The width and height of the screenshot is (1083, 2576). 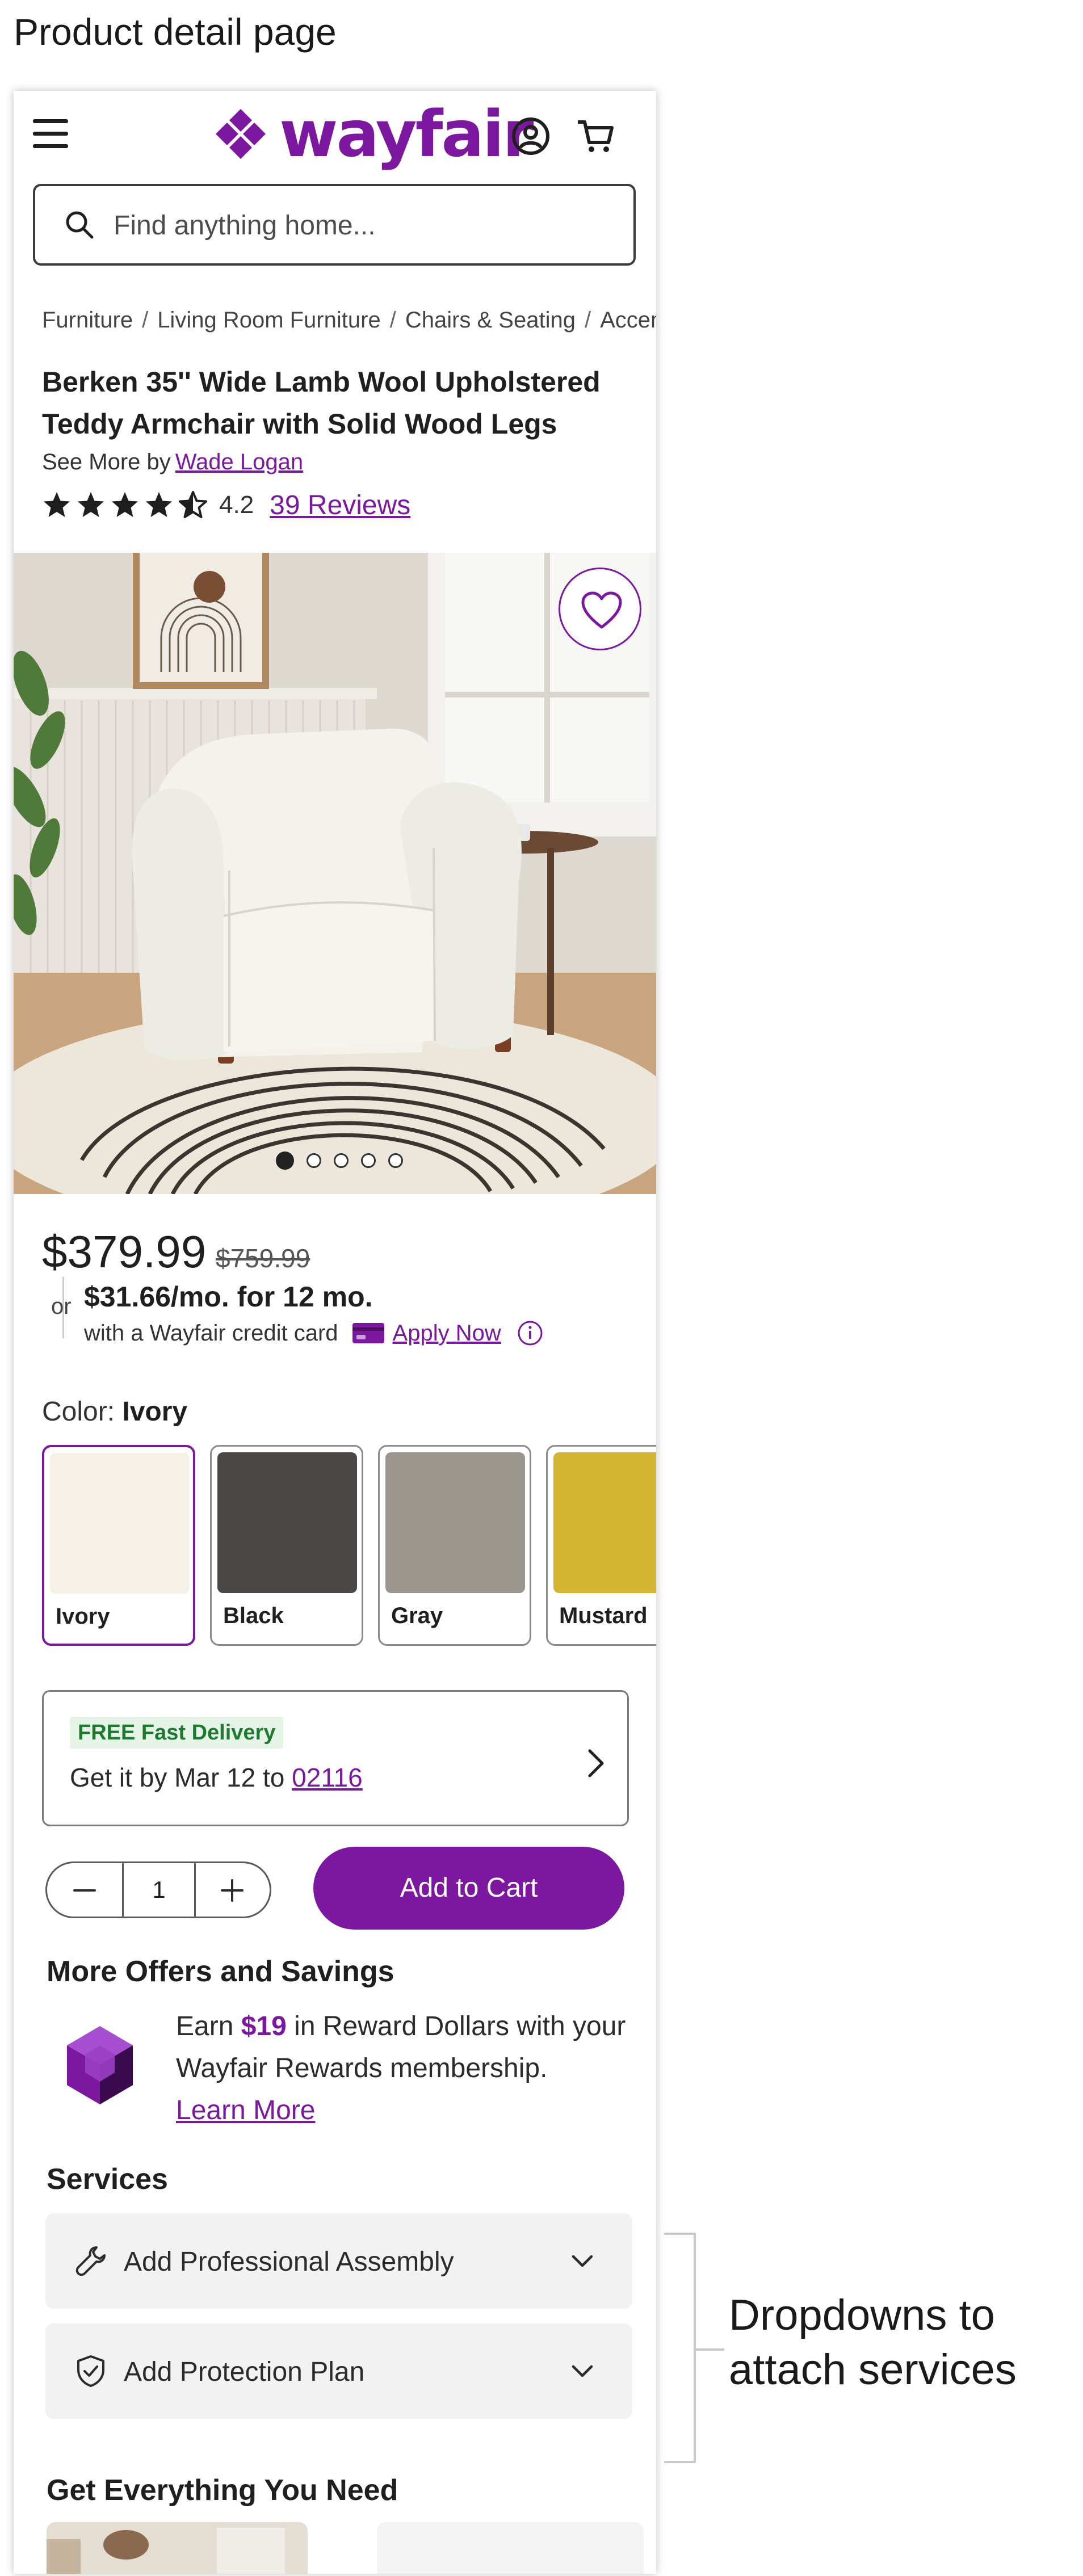 I want to click on swatch-label: Black, so click(x=254, y=1615).